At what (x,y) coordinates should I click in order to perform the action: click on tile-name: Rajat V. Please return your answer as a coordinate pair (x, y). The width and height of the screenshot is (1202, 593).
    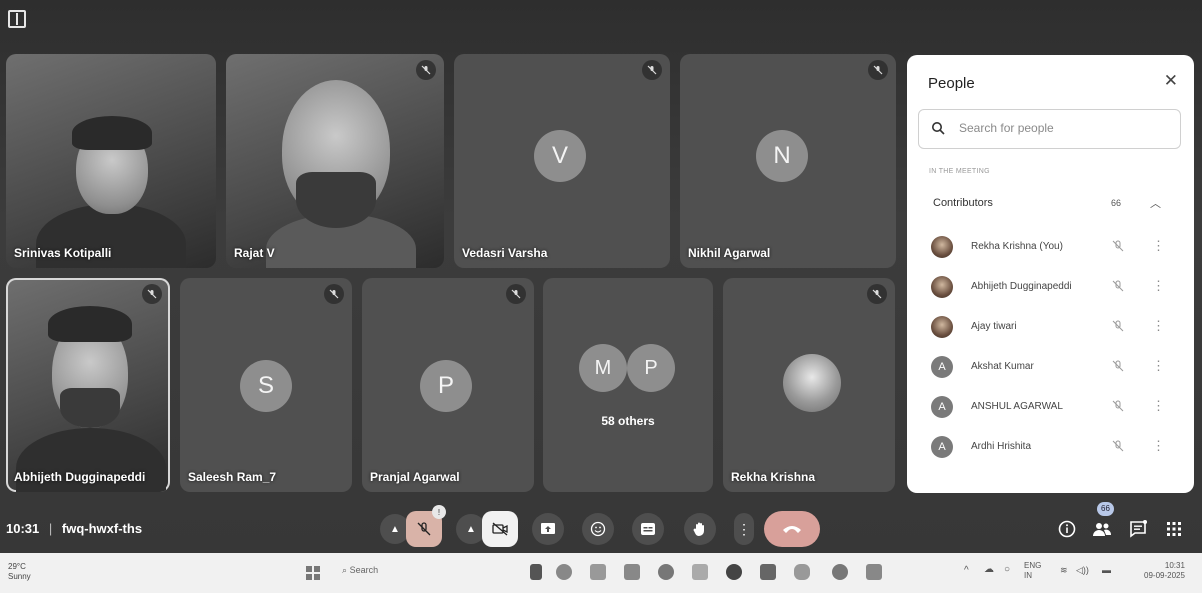
    Looking at the image, I should click on (254, 253).